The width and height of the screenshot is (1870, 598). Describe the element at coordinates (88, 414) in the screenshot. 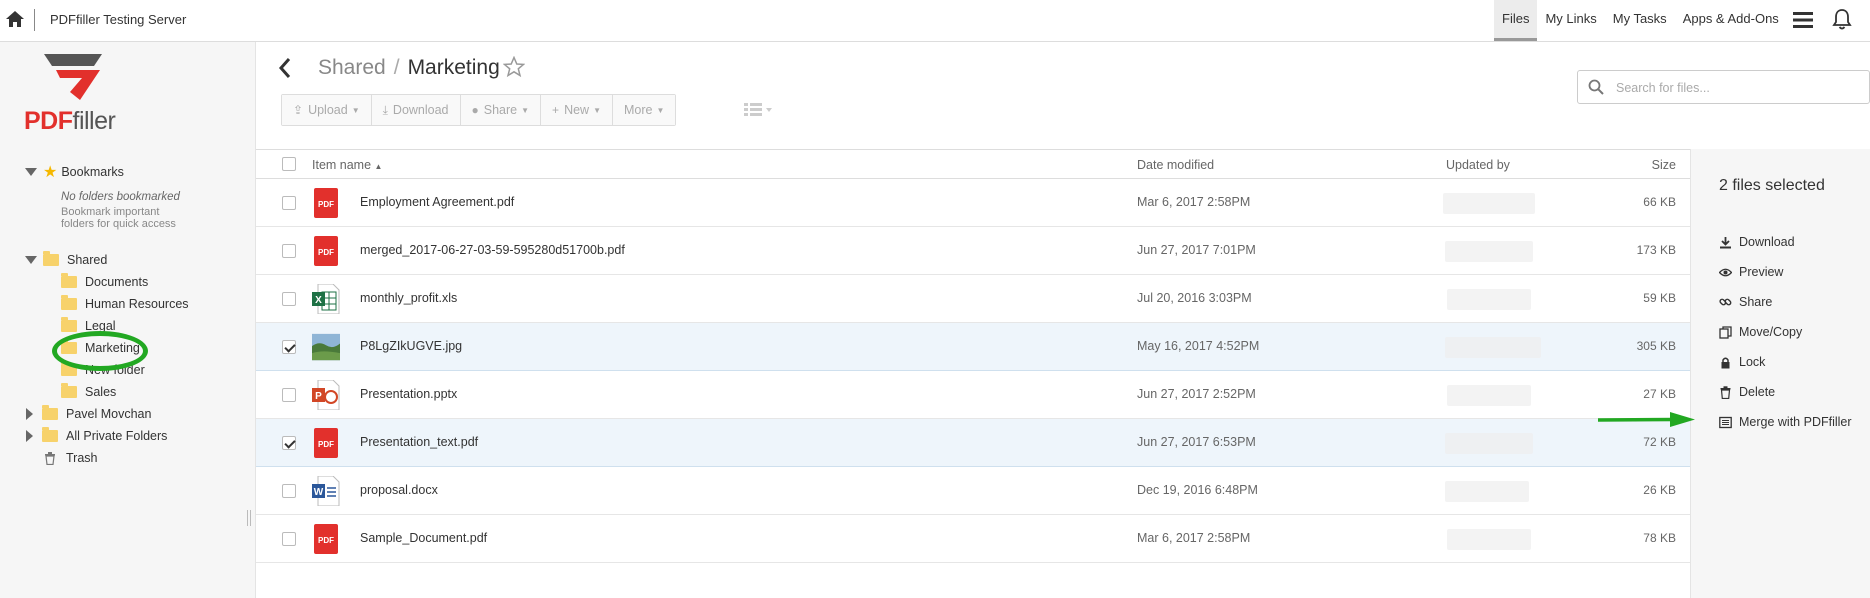

I see `sidebar-item-pavel-movchan: Pavel Movchan` at that location.